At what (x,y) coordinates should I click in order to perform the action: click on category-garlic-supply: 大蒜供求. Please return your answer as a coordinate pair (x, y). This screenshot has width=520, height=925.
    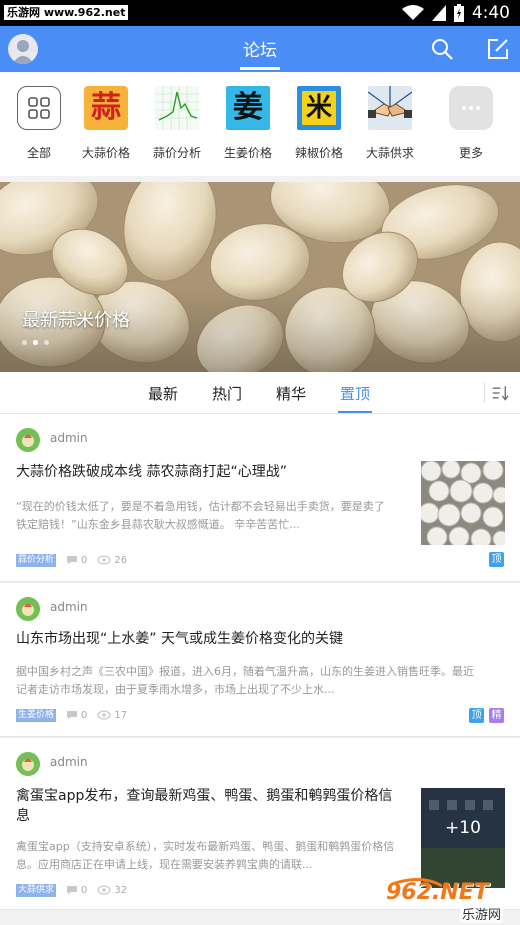
    Looking at the image, I should click on (390, 123).